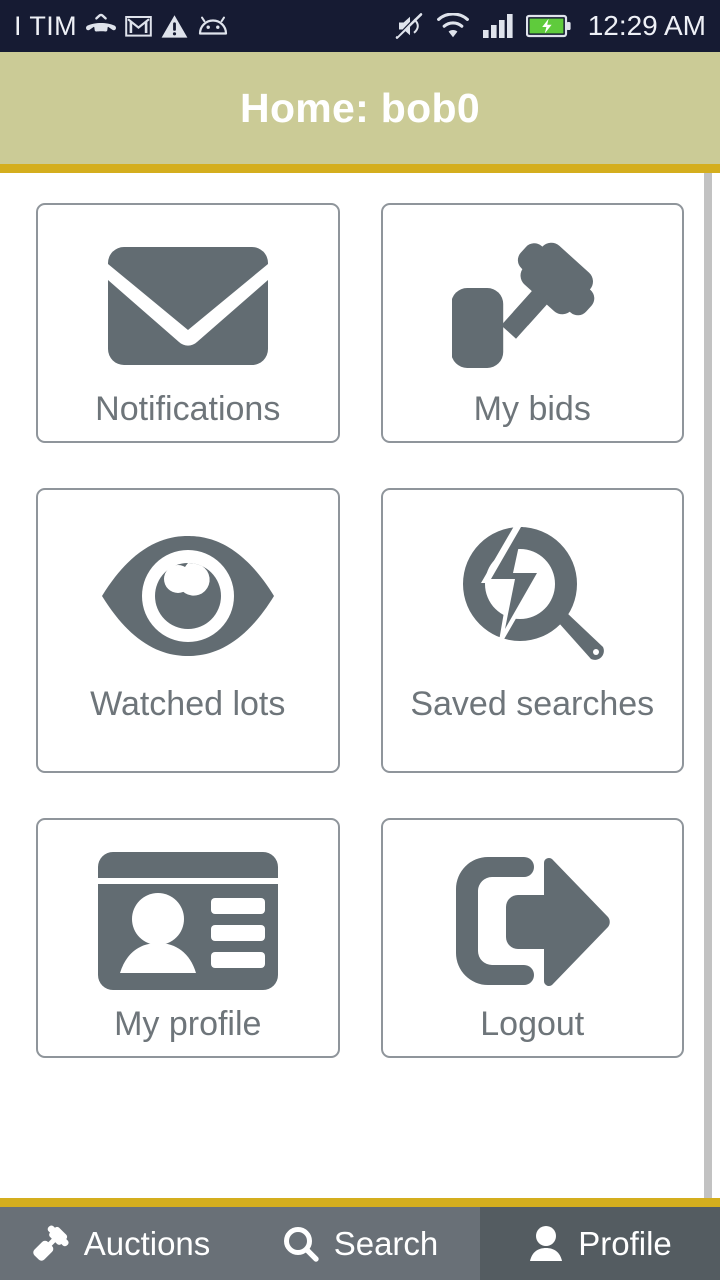 The image size is (720, 1280). I want to click on nav-item-label: Search, so click(386, 1243).